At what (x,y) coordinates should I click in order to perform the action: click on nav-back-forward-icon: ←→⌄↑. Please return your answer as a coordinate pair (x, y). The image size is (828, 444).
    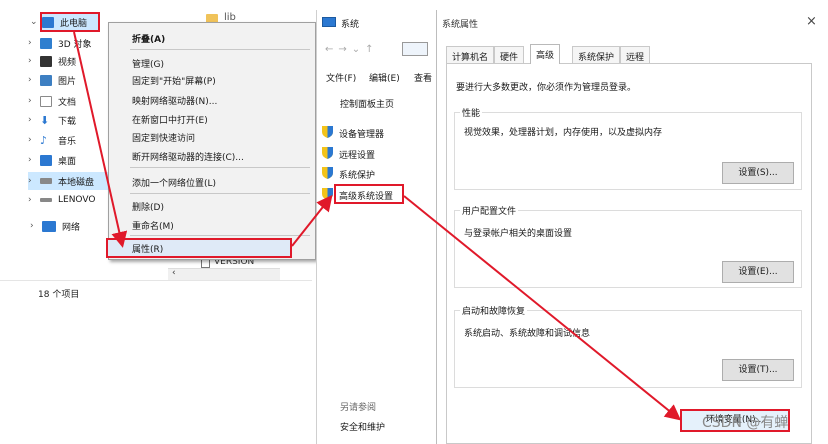
    Looking at the image, I should click on (352, 49).